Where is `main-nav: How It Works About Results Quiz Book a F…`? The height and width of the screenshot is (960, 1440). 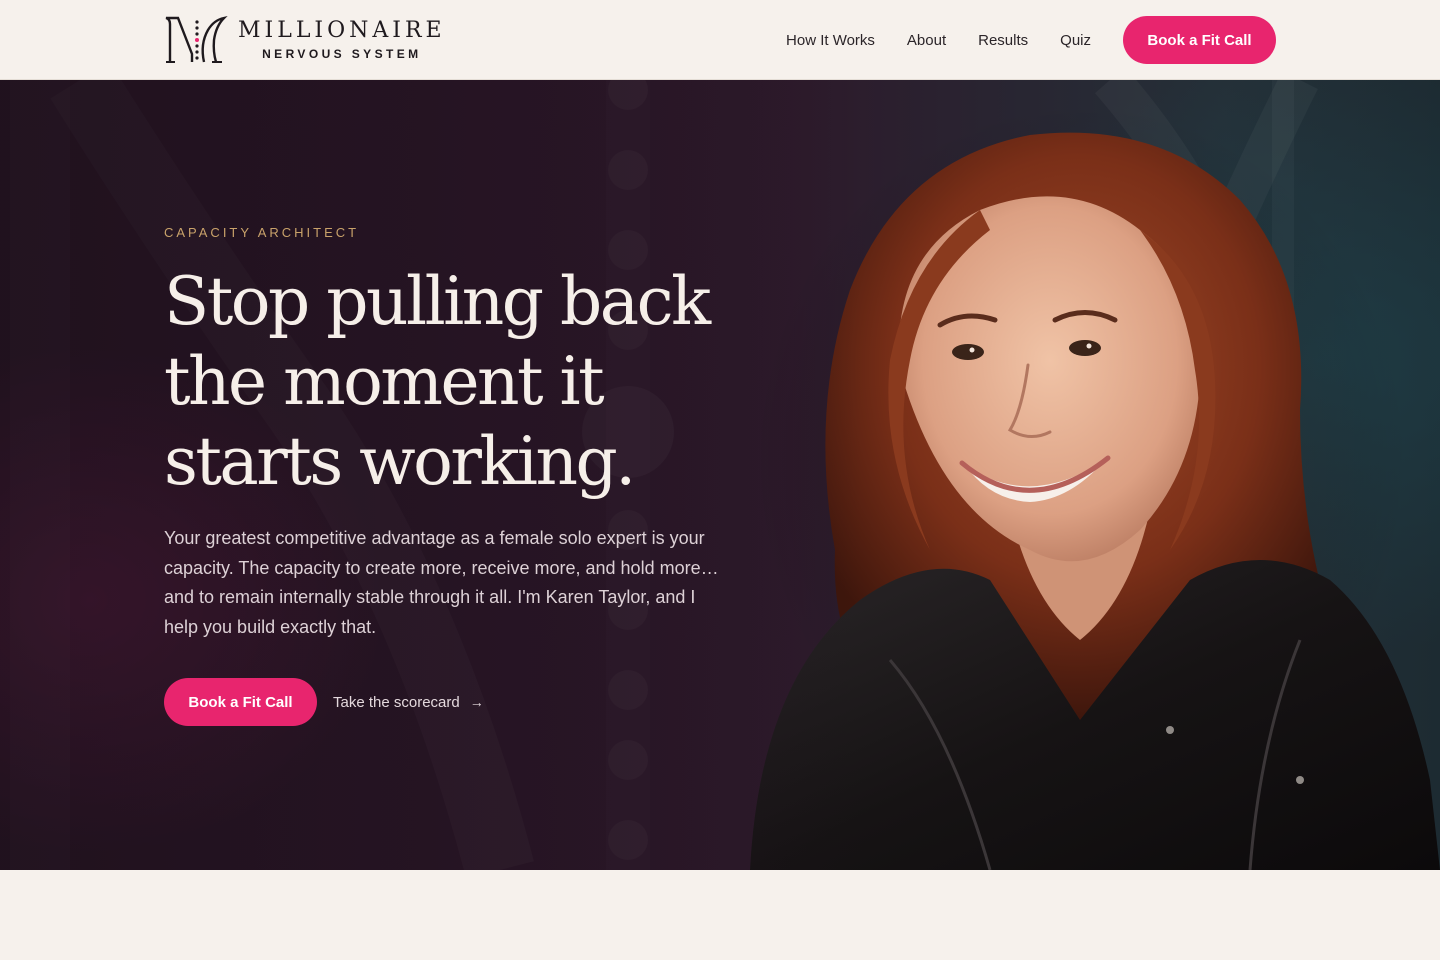 main-nav: How It Works About Results Quiz Book a F… is located at coordinates (1031, 40).